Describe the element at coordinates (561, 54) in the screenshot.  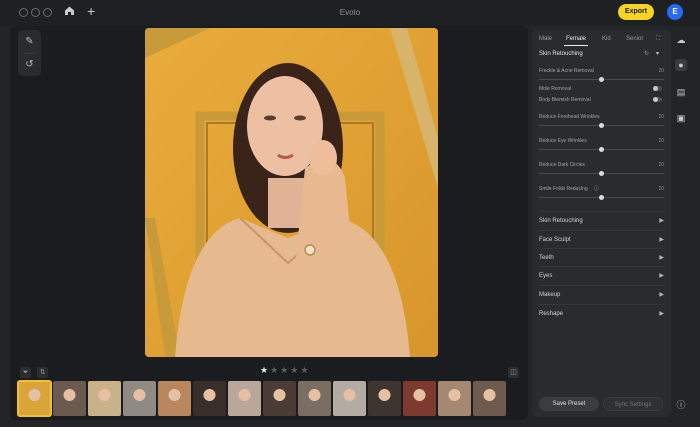
I see `section-title: Skin Retouching` at that location.